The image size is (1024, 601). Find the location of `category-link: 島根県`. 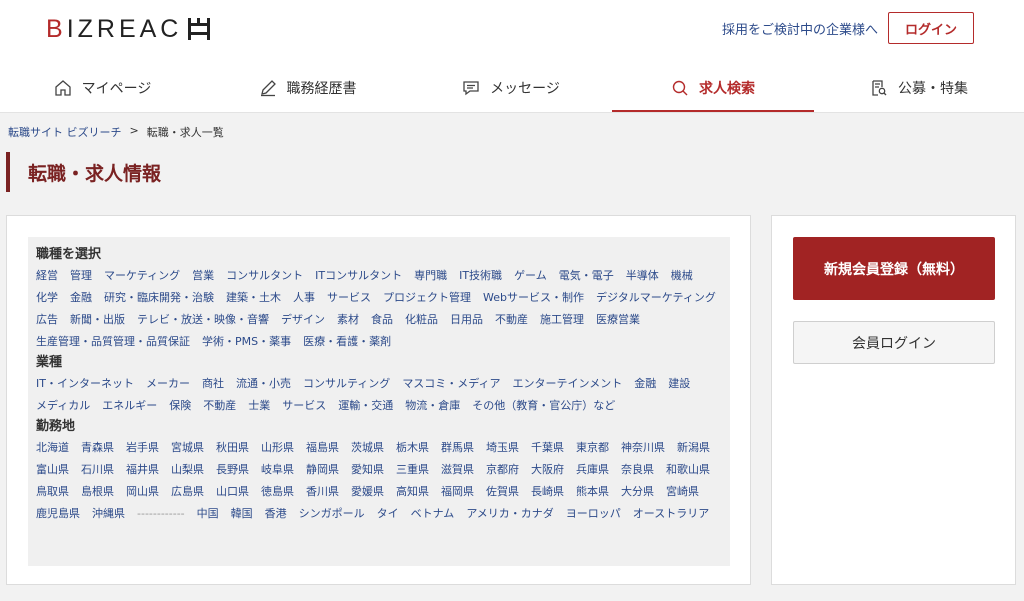

category-link: 島根県 is located at coordinates (97, 492).